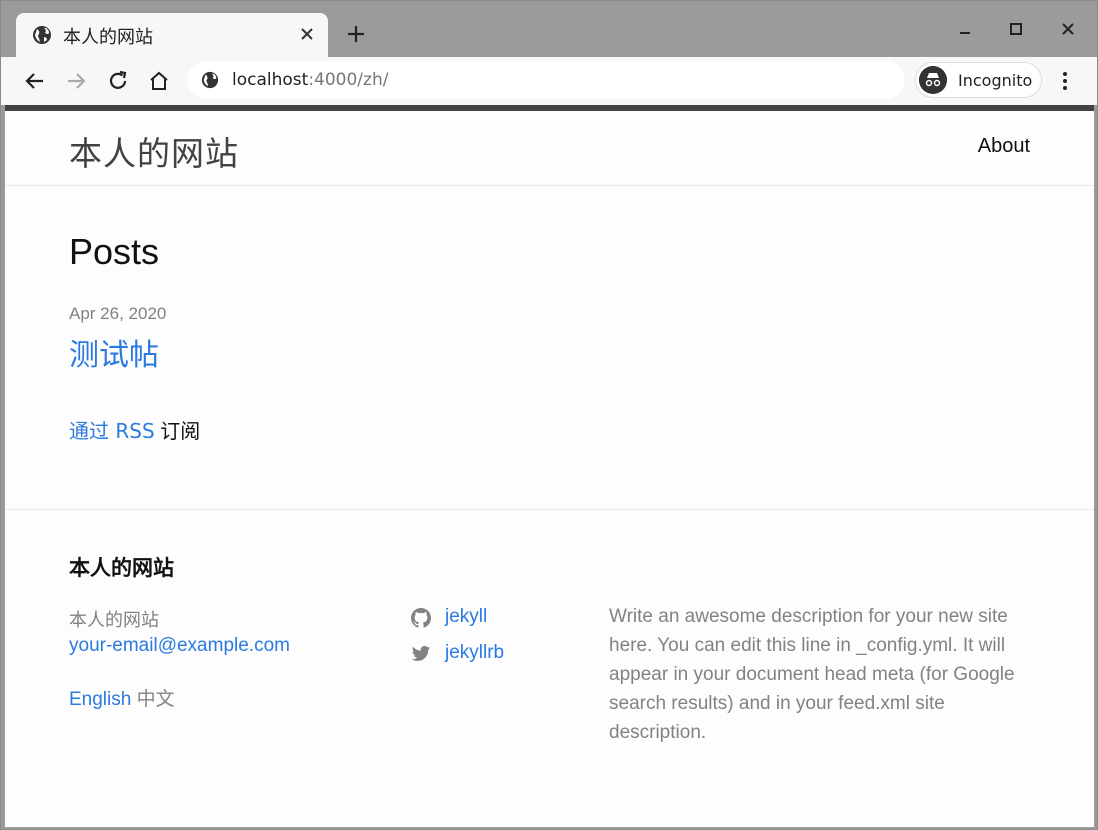  Describe the element at coordinates (100, 699) in the screenshot. I see `lang-english-link: English` at that location.